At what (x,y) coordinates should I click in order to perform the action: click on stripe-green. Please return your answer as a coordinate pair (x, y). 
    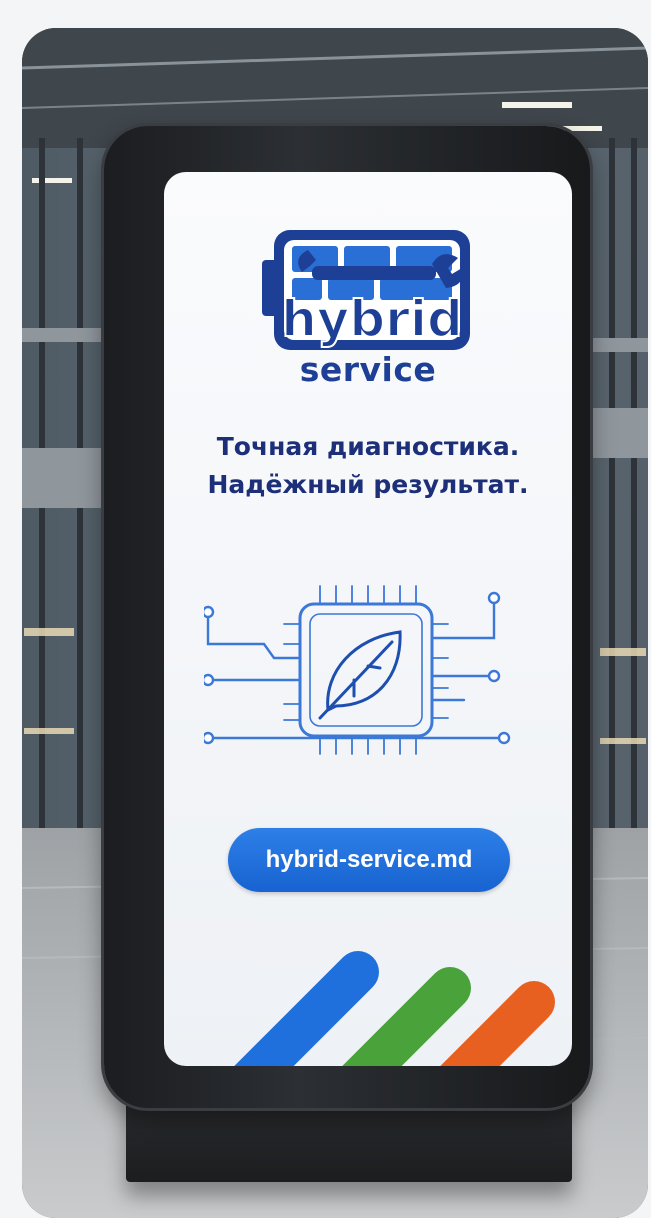
    Looking at the image, I should click on (406, 1016).